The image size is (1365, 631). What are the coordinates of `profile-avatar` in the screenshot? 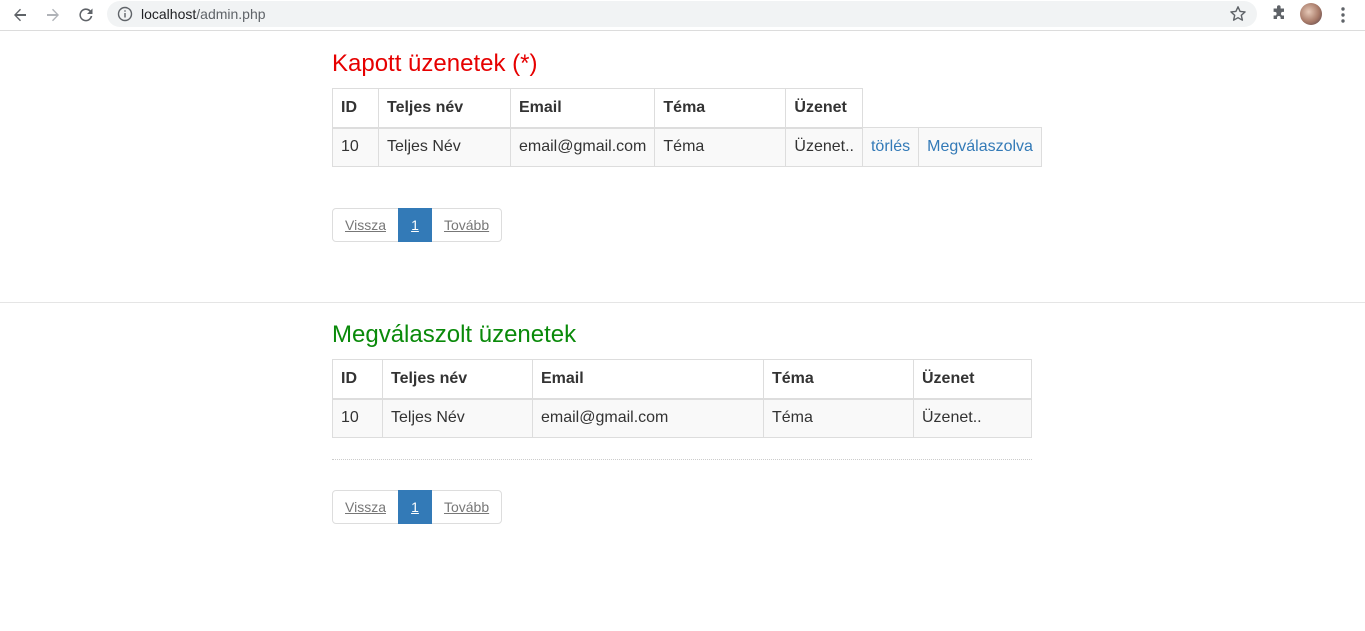 It's located at (1311, 14).